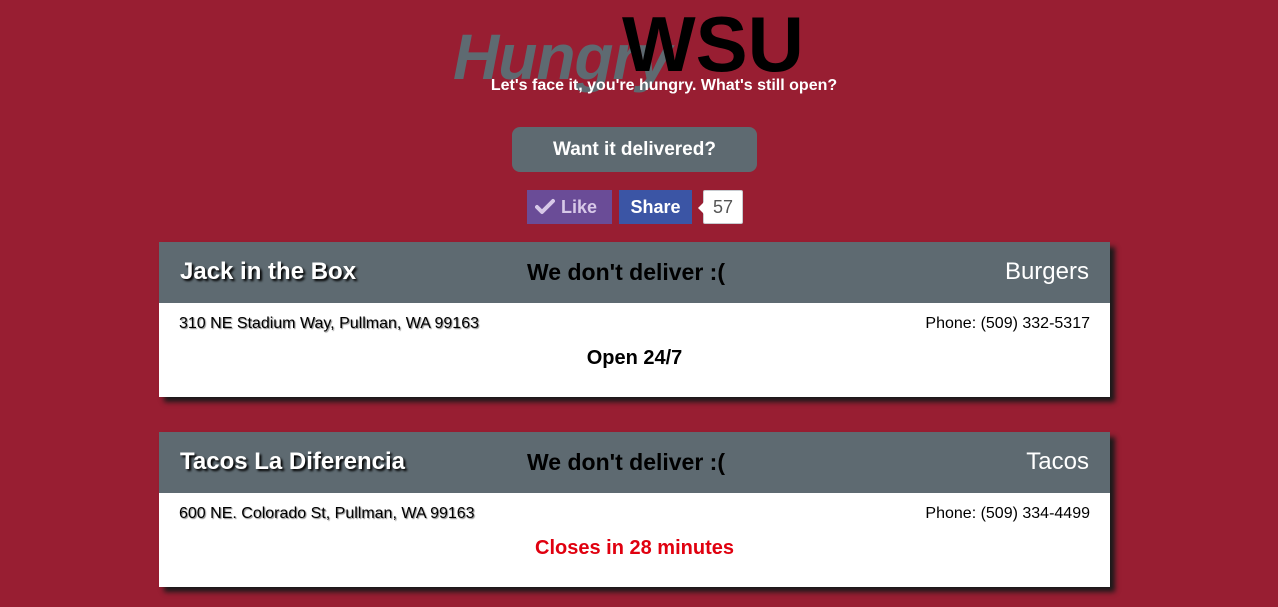  I want to click on restaurant-address: 600 NE. Colorado St, Pullman, WA 99163, so click(327, 513).